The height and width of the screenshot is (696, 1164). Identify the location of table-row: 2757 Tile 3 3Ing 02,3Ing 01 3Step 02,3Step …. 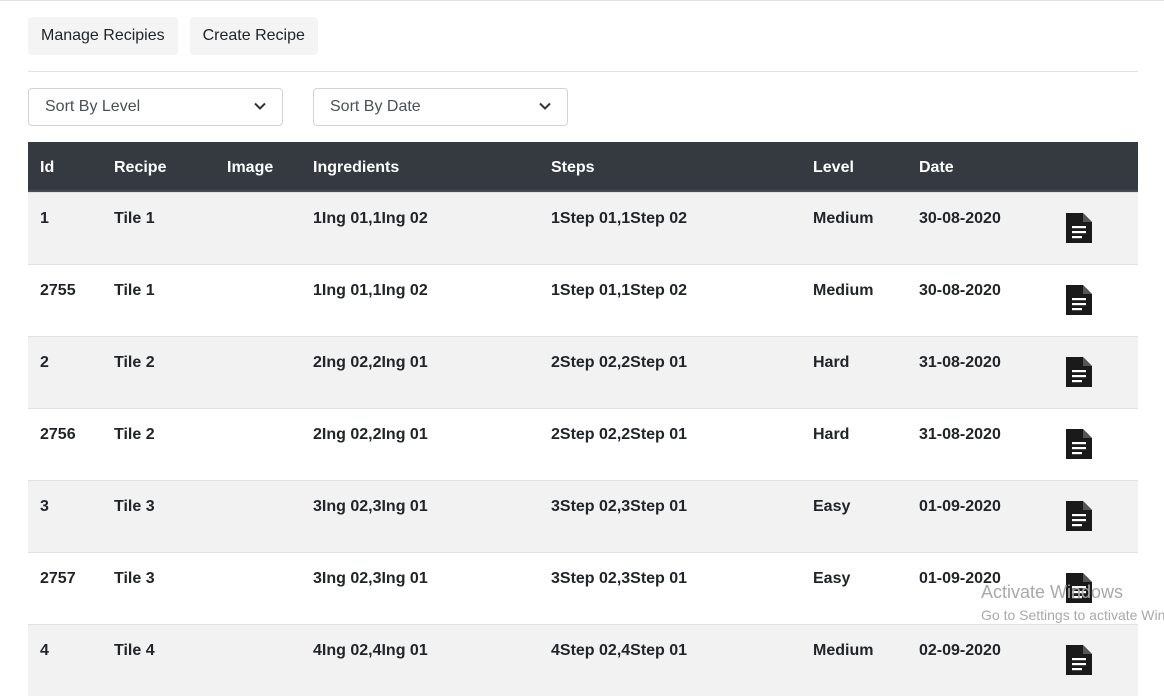
(583, 588).